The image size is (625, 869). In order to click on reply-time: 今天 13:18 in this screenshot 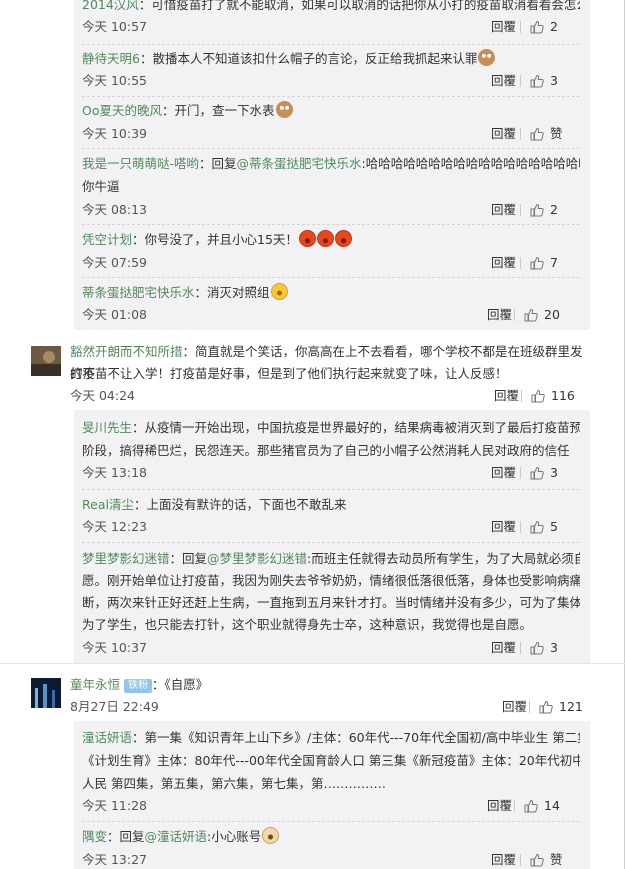, I will do `click(114, 472)`.